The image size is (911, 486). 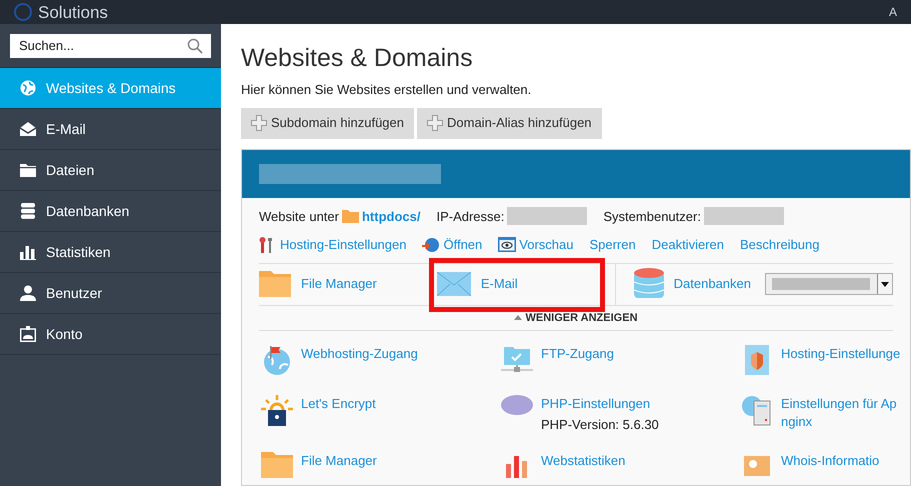 What do you see at coordinates (499, 284) in the screenshot?
I see `tool-link: E-Mail` at bounding box center [499, 284].